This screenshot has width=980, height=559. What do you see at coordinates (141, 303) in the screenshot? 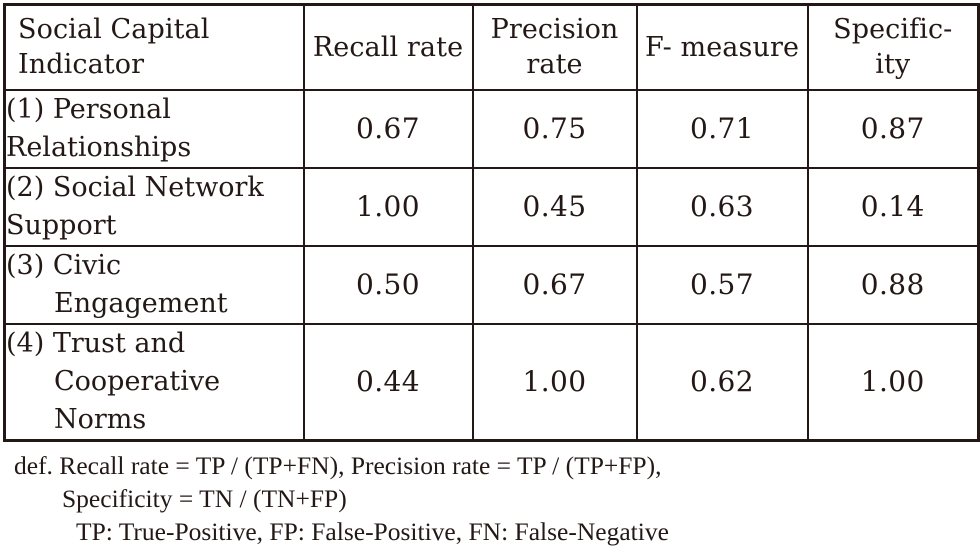
I see `indicator-line: Engagement` at bounding box center [141, 303].